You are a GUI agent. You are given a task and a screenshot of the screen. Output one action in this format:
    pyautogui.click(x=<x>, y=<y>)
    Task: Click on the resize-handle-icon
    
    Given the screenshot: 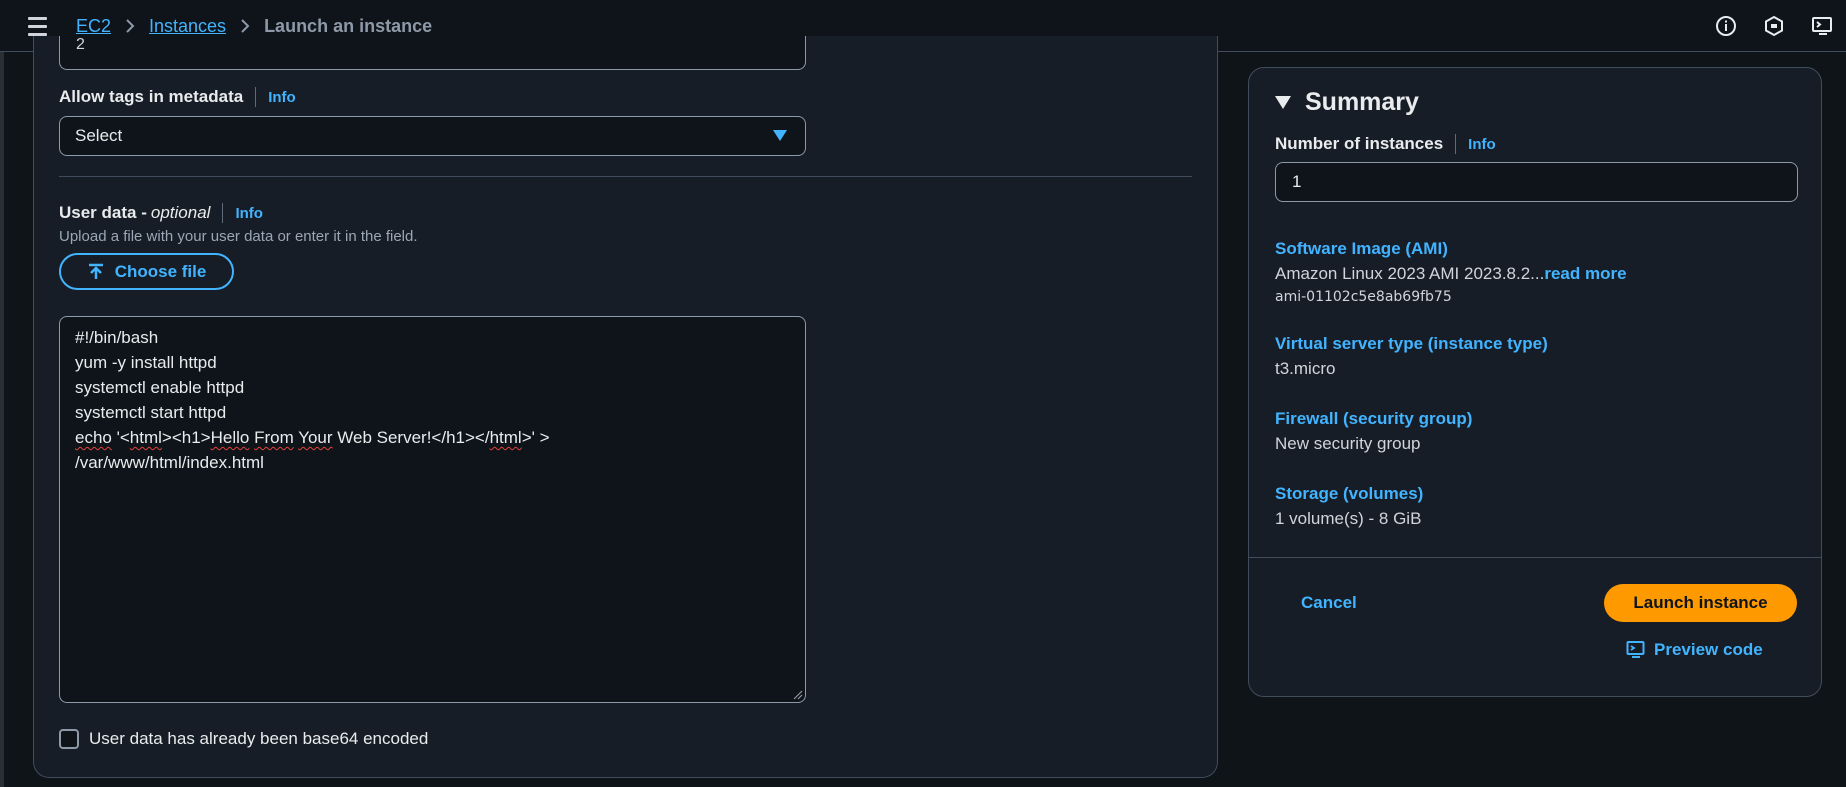 What is the action you would take?
    pyautogui.click(x=798, y=695)
    